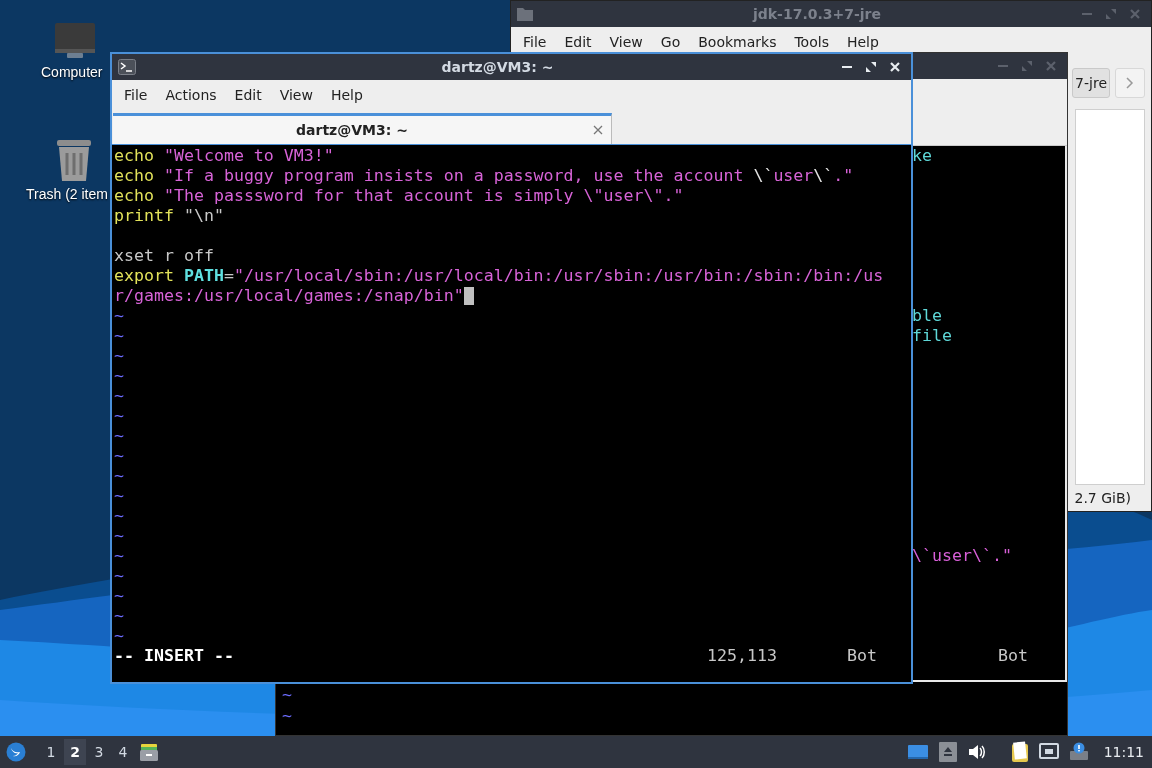  What do you see at coordinates (362, 128) in the screenshot?
I see `terminal-tab: dartz@VM3: ~` at bounding box center [362, 128].